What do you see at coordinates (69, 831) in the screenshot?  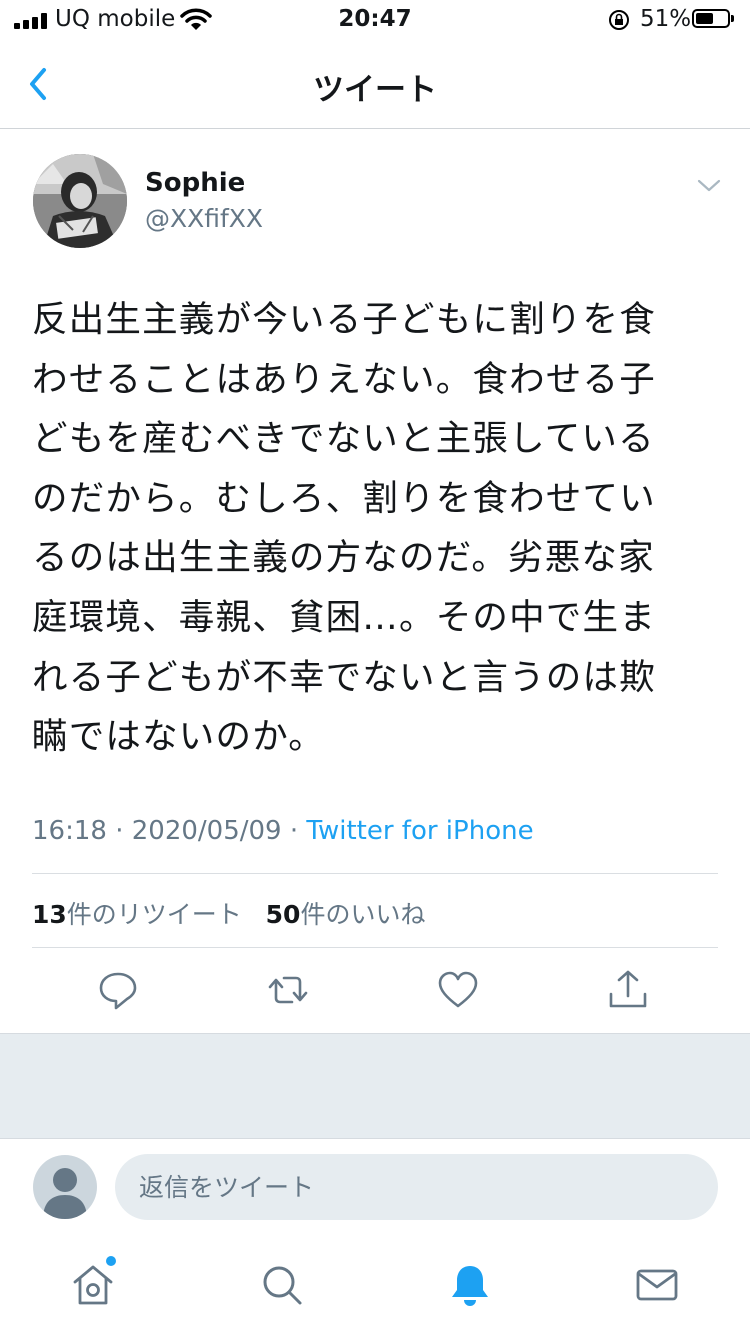 I see `tweet-time: 16:18` at bounding box center [69, 831].